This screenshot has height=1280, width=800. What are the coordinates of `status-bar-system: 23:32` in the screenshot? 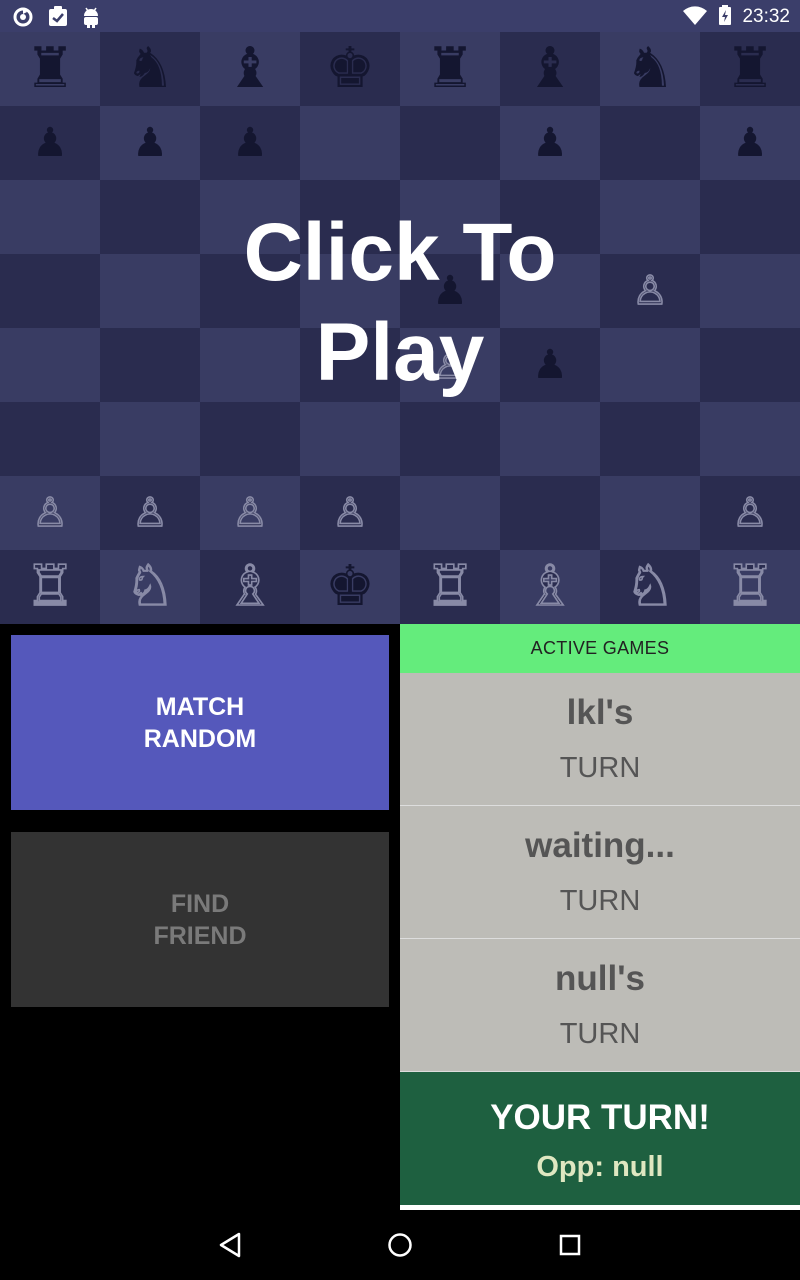 It's located at (736, 17).